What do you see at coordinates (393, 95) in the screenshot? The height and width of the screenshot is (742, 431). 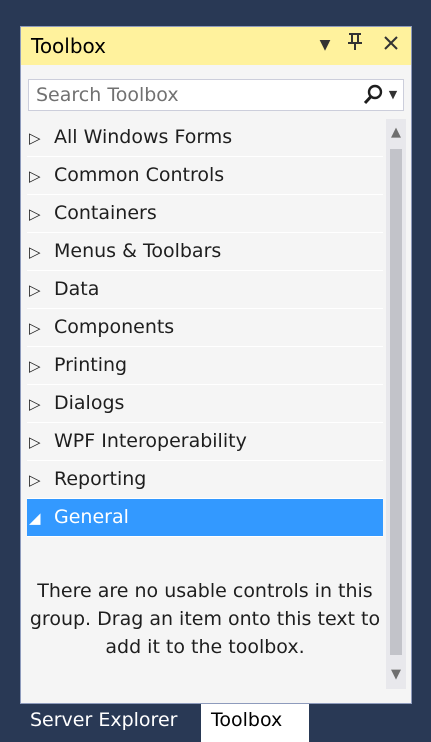 I see `search-options-chevron-icon: ▼` at bounding box center [393, 95].